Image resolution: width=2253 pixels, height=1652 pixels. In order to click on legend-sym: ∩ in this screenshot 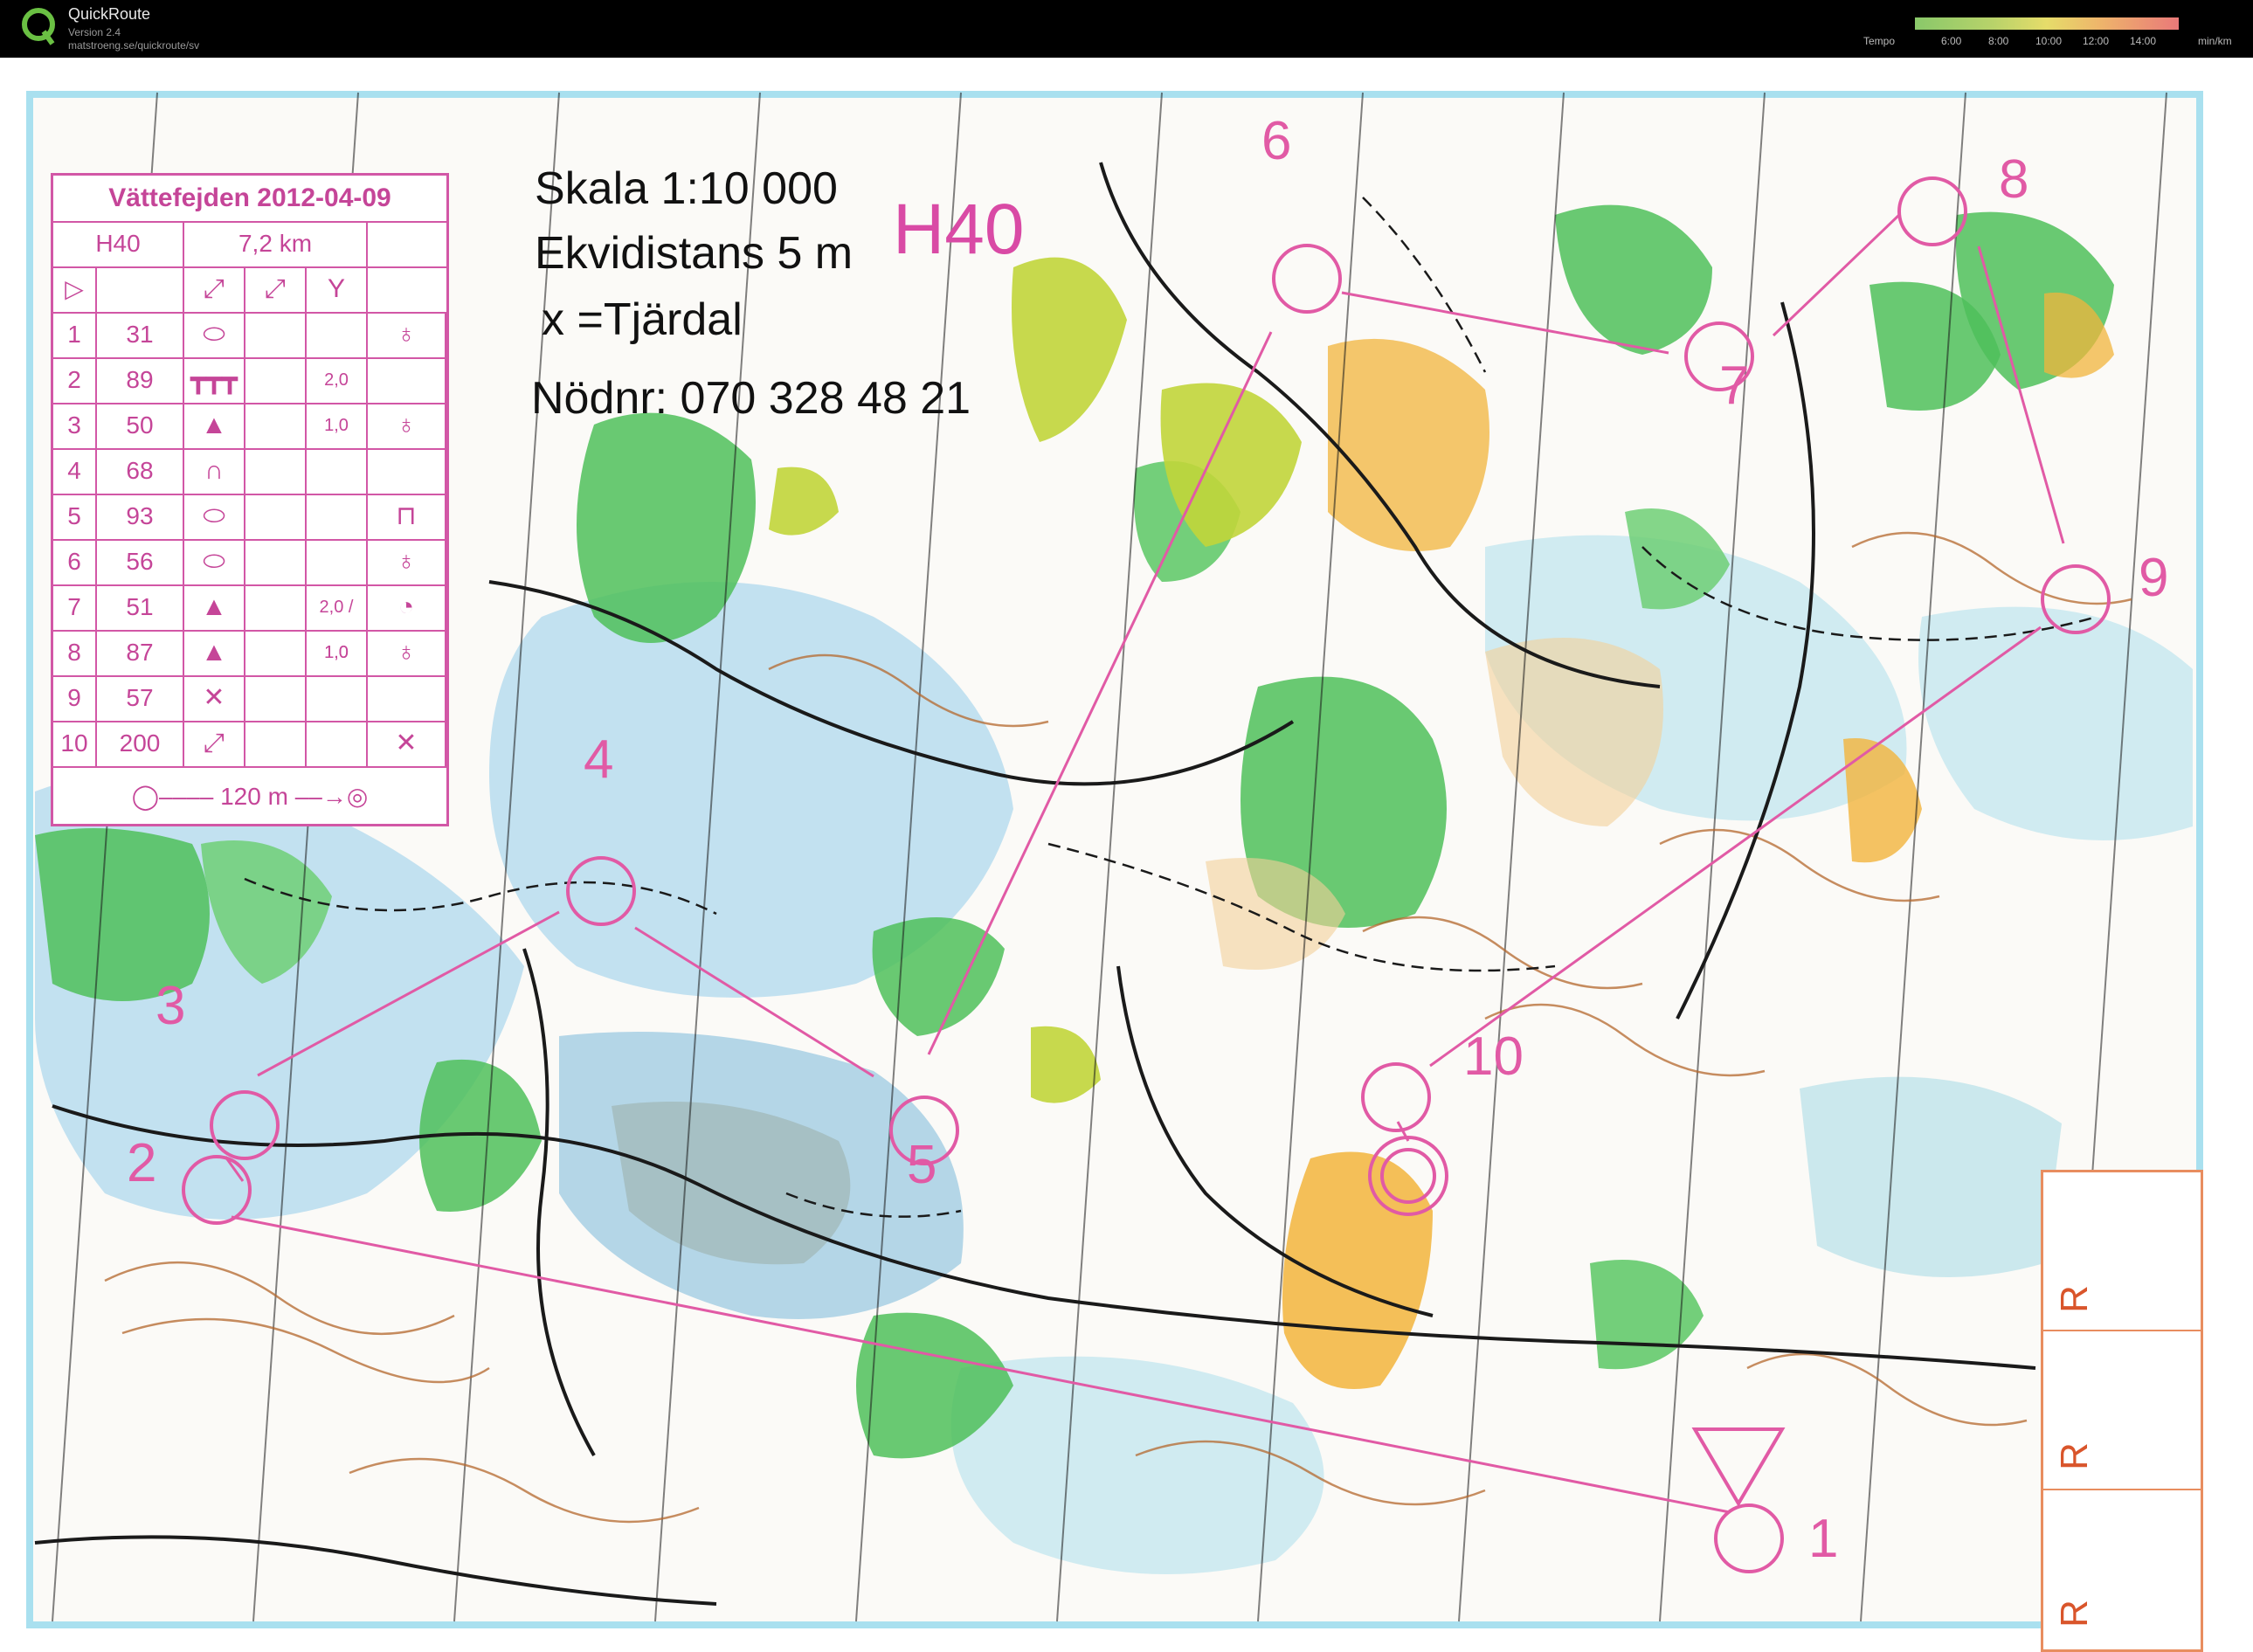, I will do `click(215, 471)`.